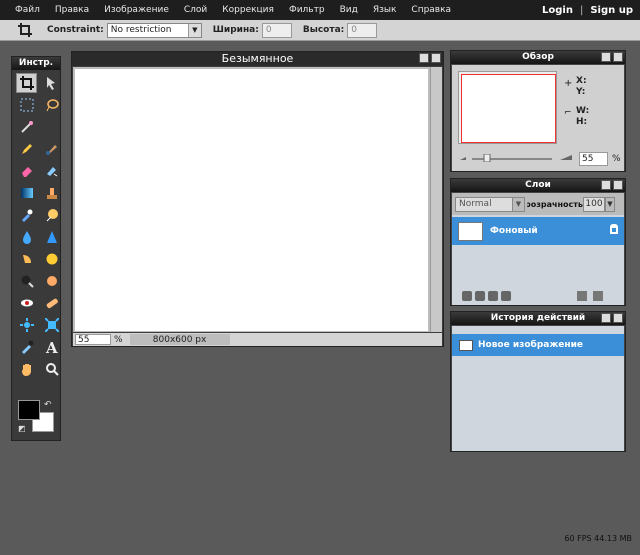 The width and height of the screenshot is (640, 555). What do you see at coordinates (26, 193) in the screenshot?
I see `gradient-icon` at bounding box center [26, 193].